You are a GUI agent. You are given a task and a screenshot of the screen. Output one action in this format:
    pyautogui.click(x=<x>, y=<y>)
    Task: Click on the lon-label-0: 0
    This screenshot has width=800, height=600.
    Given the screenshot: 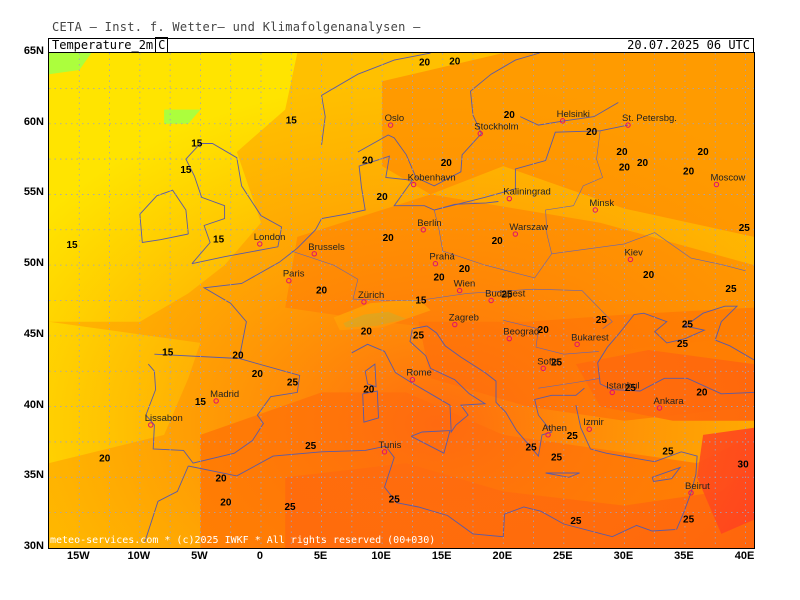 What is the action you would take?
    pyautogui.click(x=260, y=556)
    